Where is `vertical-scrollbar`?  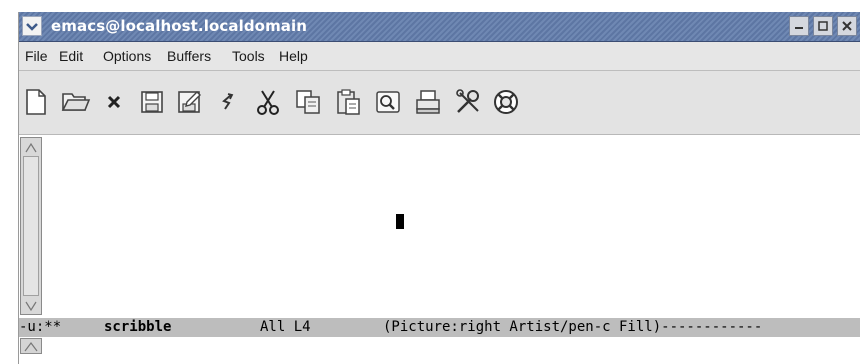
vertical-scrollbar is located at coordinates (31, 226).